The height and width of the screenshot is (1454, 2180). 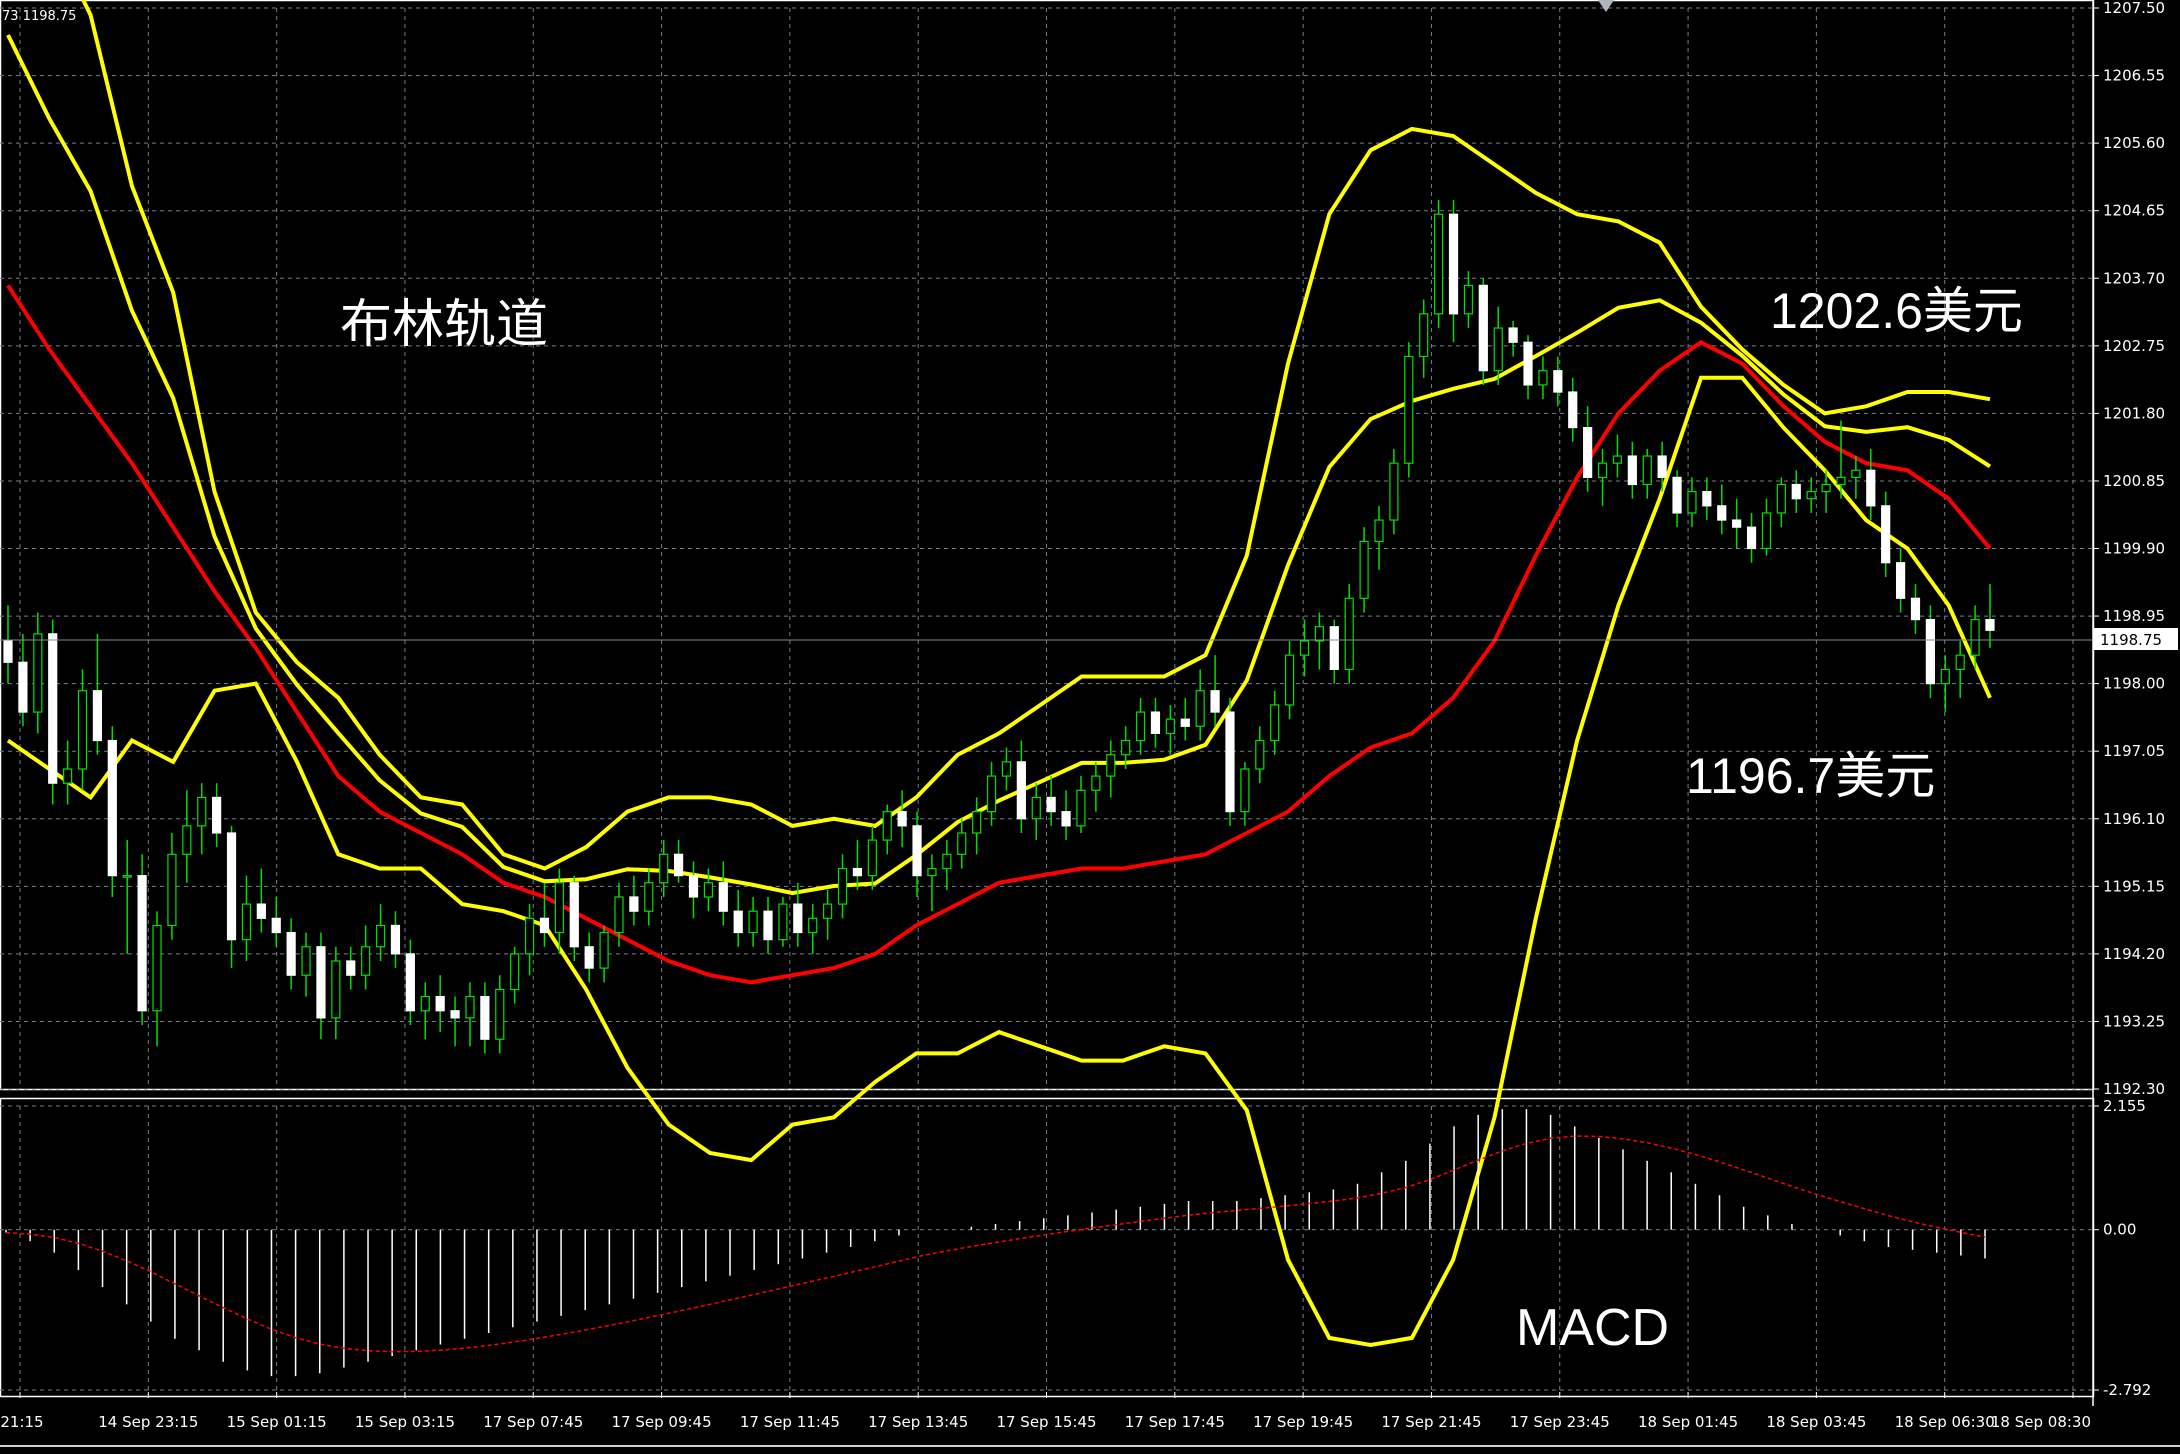 What do you see at coordinates (2134, 684) in the screenshot?
I see `price-tick-label: 1198.00` at bounding box center [2134, 684].